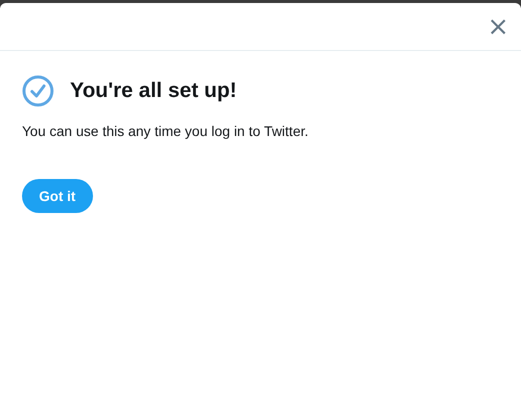 This screenshot has width=521, height=416. I want to click on got-it-button: Got it, so click(57, 196).